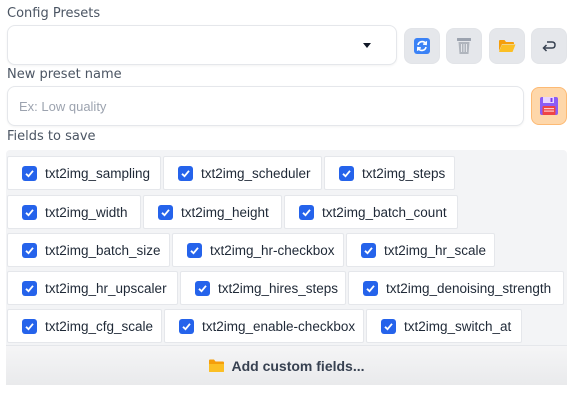  I want to click on field-checkbox-txt2img-width: txt2img_width, so click(74, 212).